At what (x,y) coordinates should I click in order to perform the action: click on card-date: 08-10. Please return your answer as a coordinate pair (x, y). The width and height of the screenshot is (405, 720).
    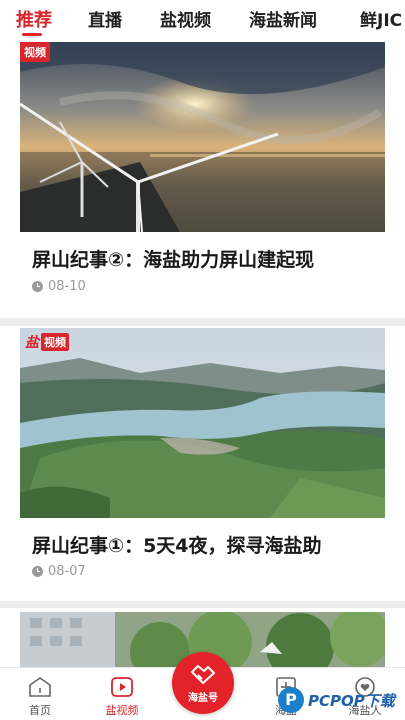
    Looking at the image, I should click on (67, 286).